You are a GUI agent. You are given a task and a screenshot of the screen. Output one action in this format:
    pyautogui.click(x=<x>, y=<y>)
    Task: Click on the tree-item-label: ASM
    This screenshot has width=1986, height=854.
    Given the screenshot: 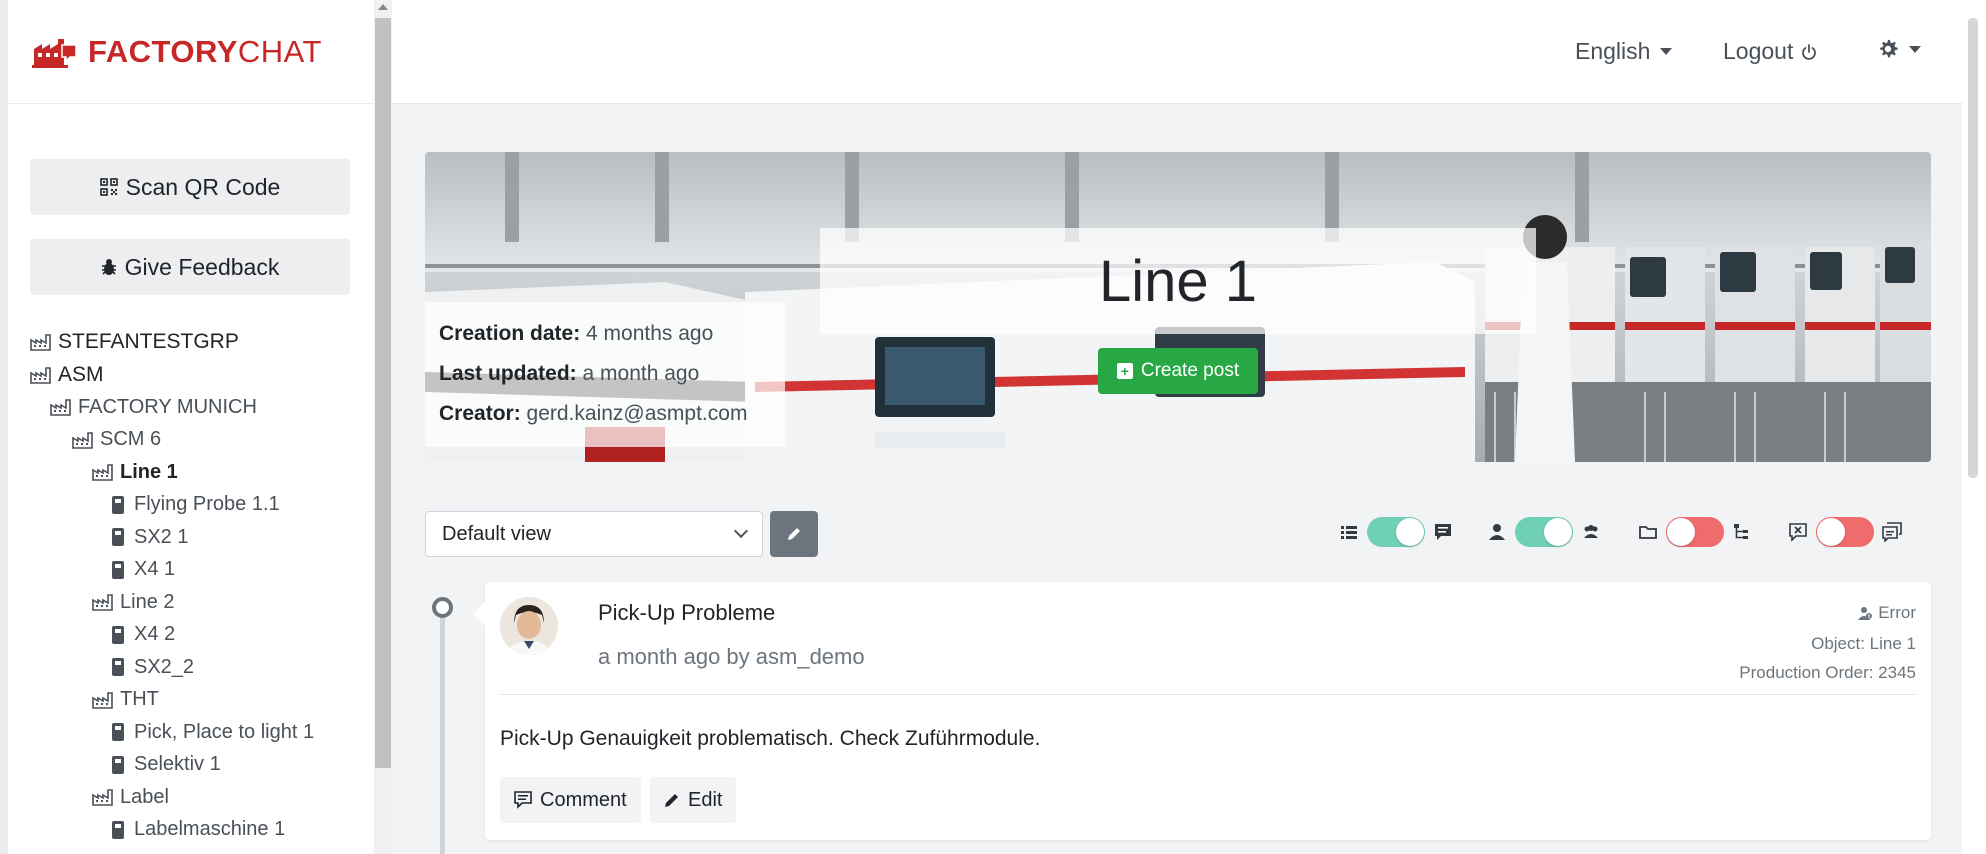 What is the action you would take?
    pyautogui.click(x=81, y=374)
    